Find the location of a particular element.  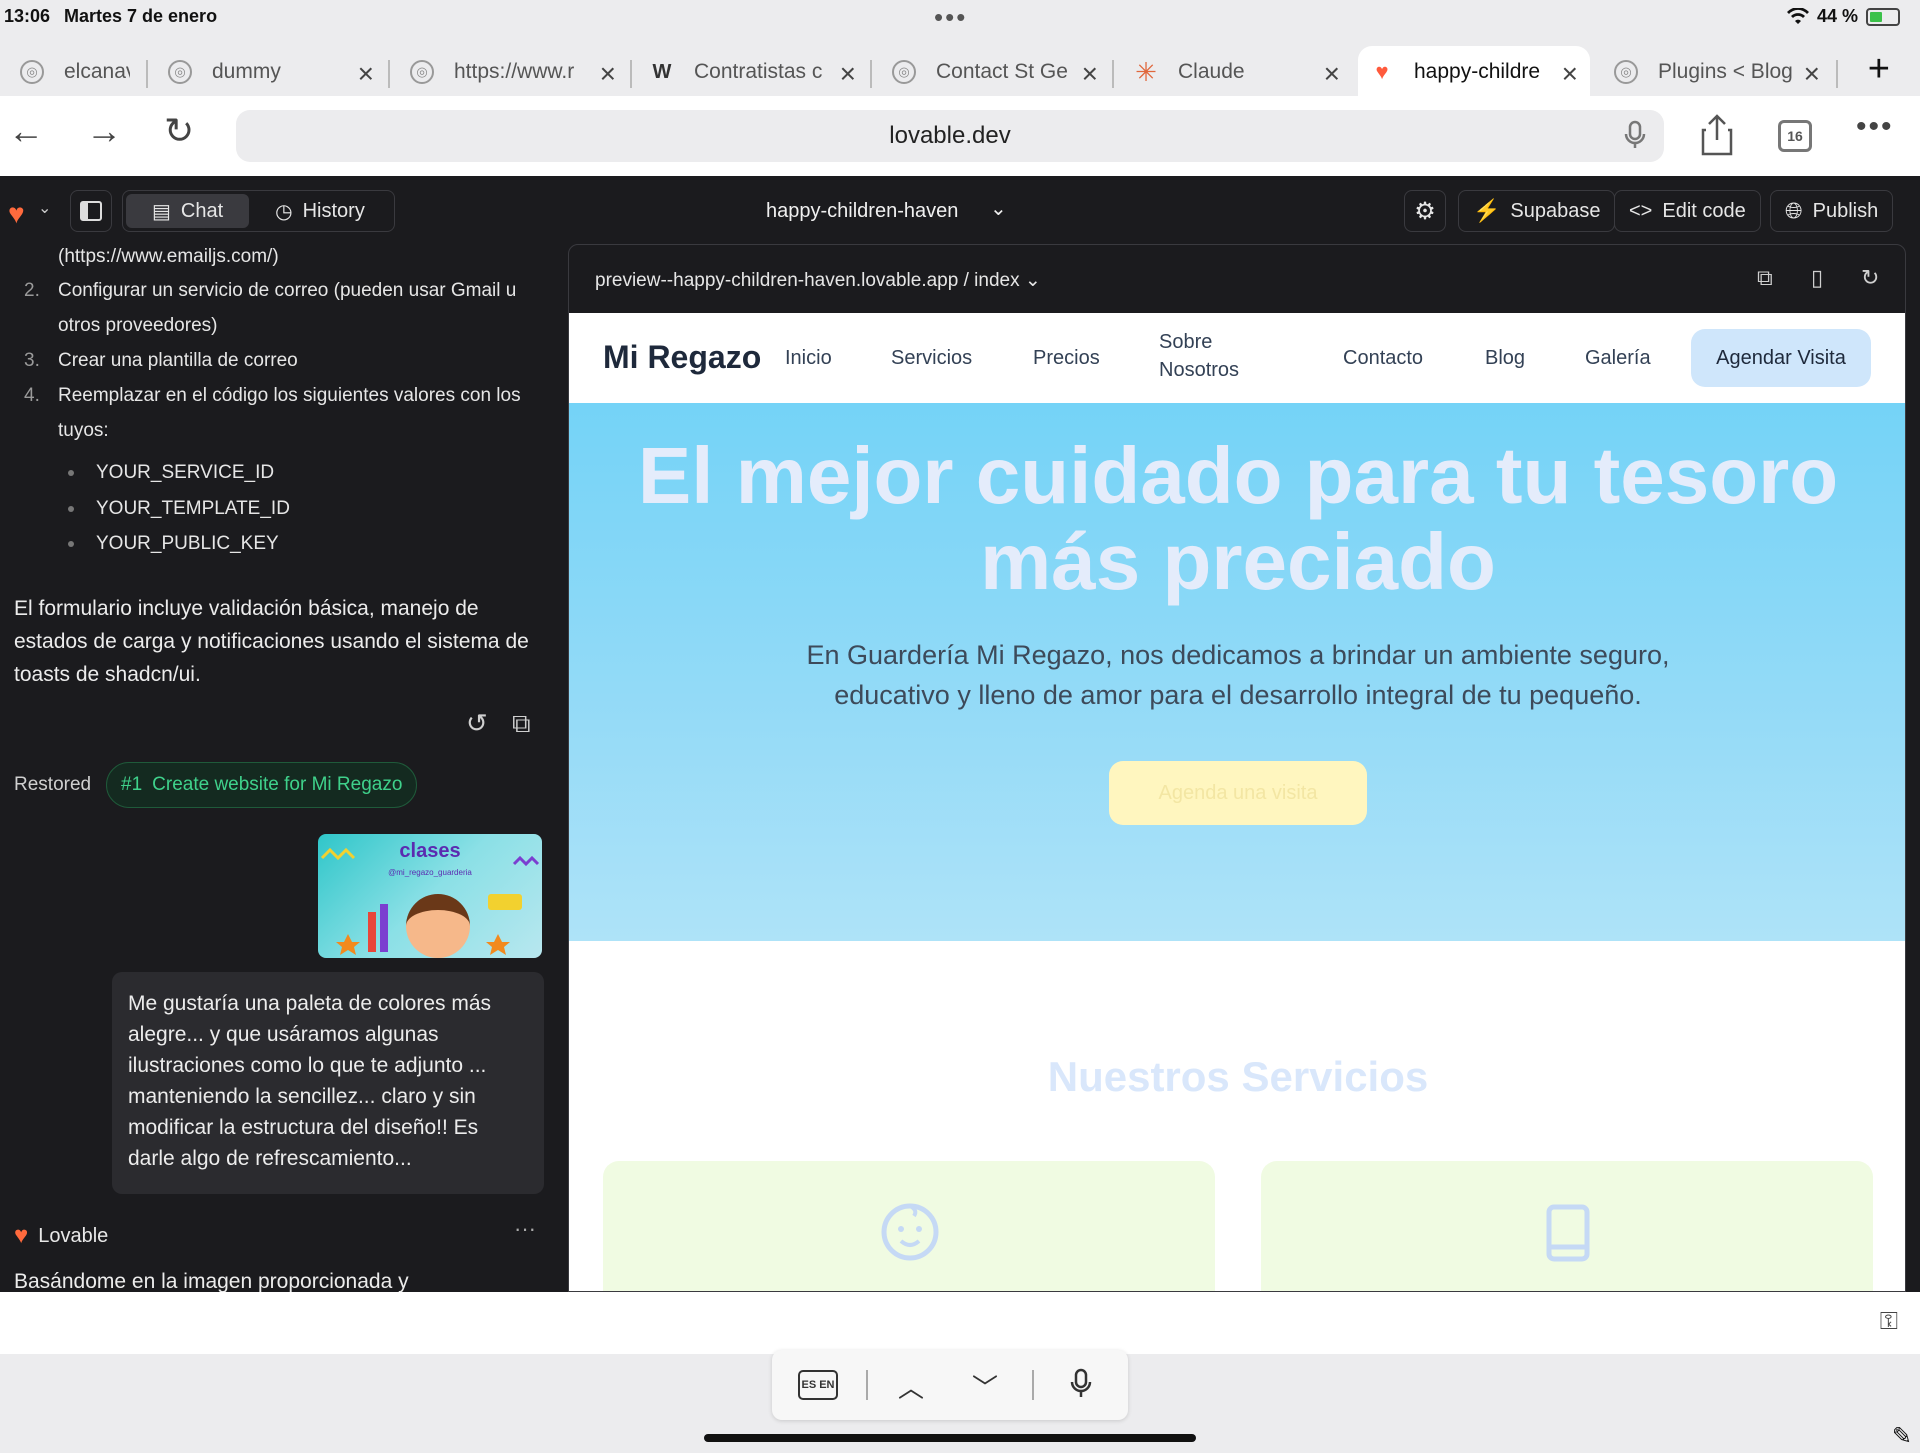

back-arrow-icon: ← is located at coordinates (26, 131).